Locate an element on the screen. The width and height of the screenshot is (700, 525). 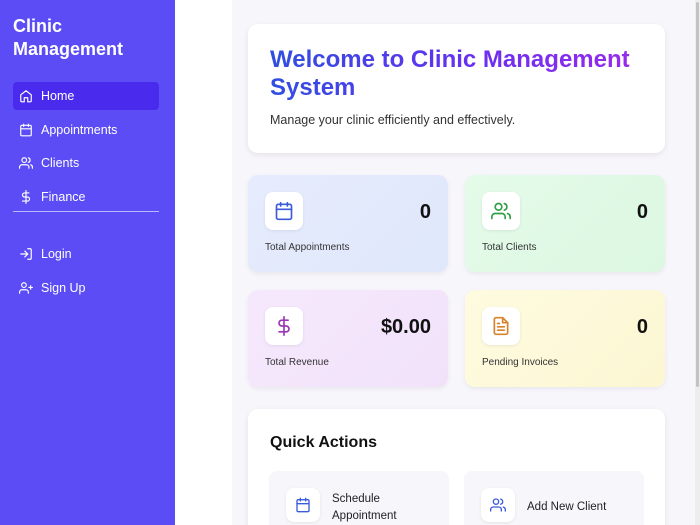
auth-nav: Login Sign Up is located at coordinates (86, 273).